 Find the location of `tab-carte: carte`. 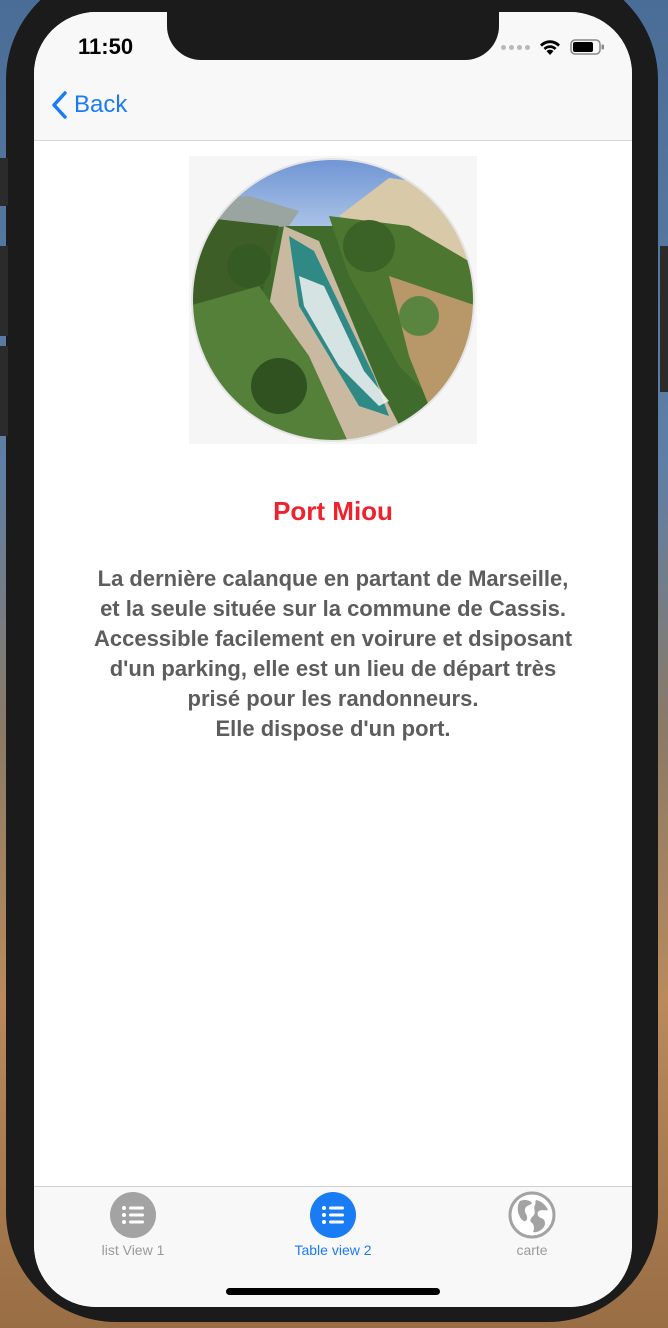

tab-carte: carte is located at coordinates (532, 1224).